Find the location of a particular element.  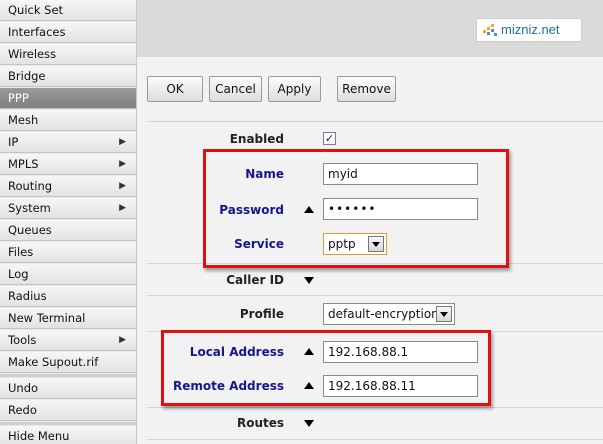

sidebar-item-ppp: PPP is located at coordinates (68, 98).